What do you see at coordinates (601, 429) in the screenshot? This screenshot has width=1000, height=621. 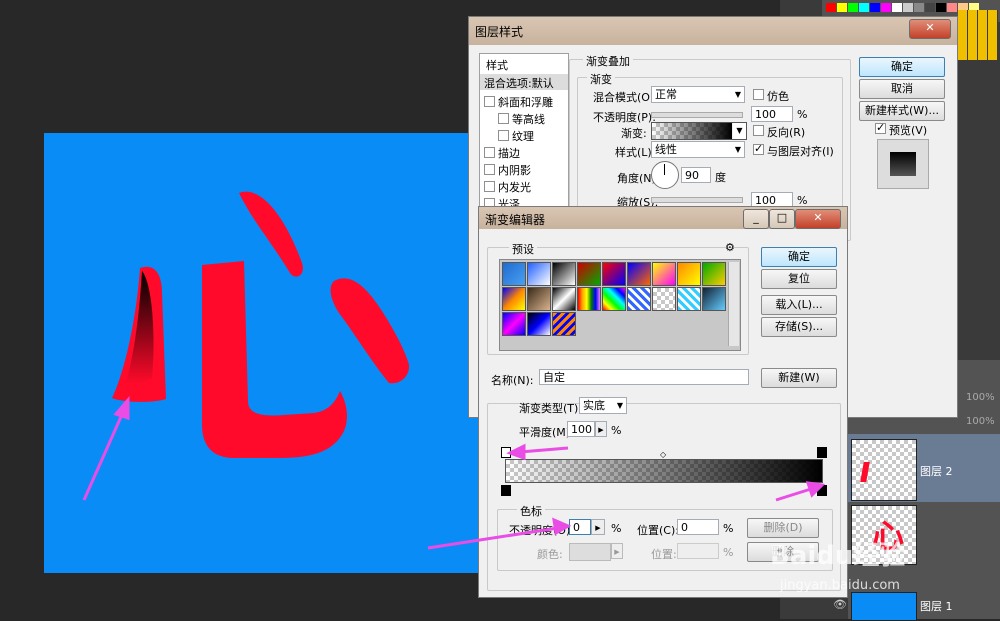 I see `smoothness-stepper: ▶` at bounding box center [601, 429].